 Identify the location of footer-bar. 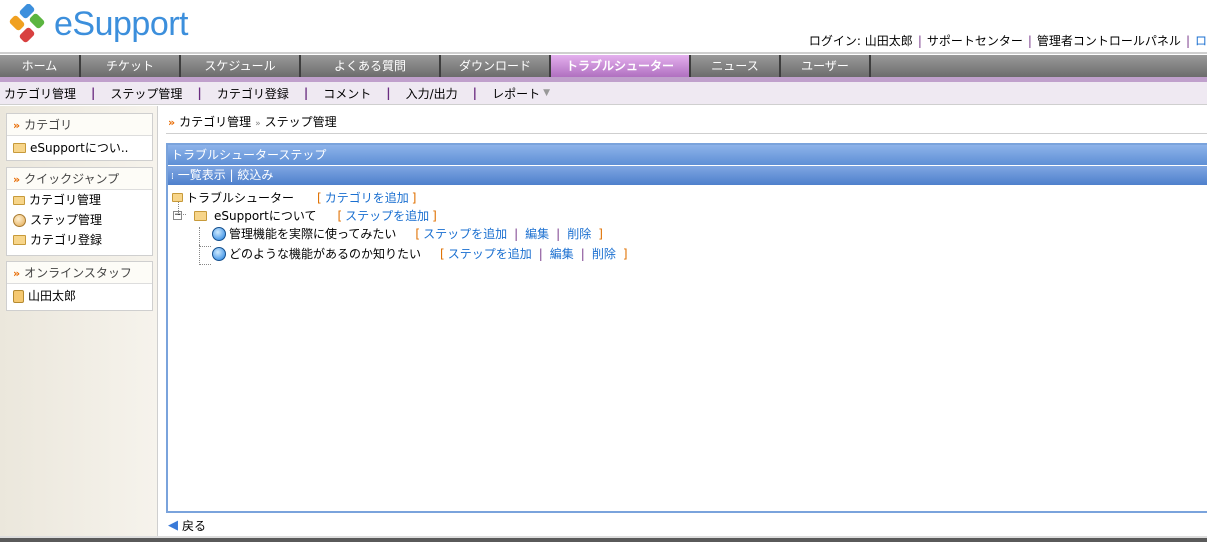
(603, 539).